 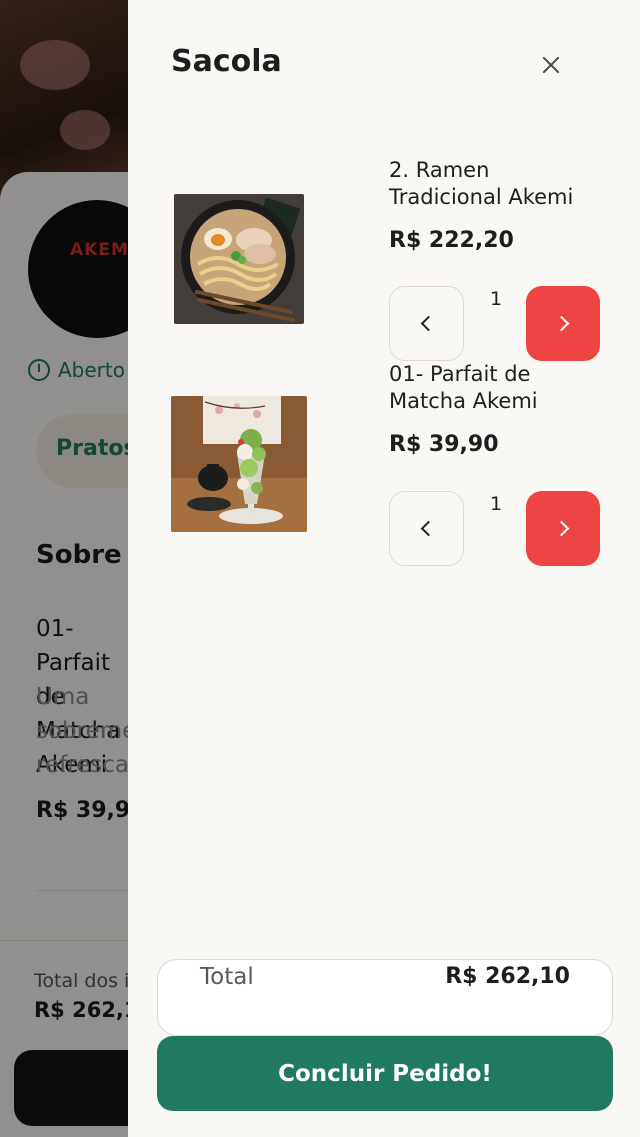 What do you see at coordinates (239, 259) in the screenshot?
I see `ramen-bowl-image` at bounding box center [239, 259].